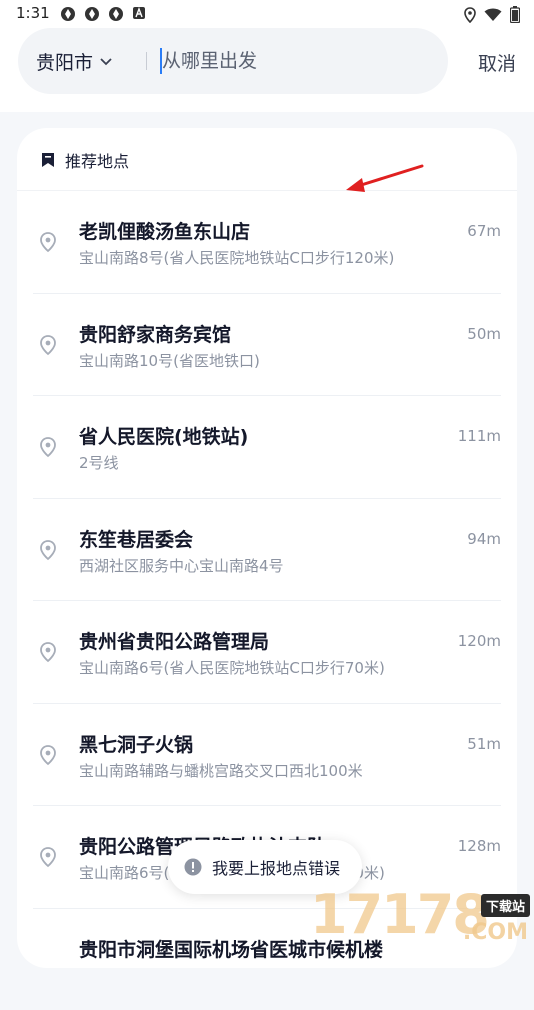 This screenshot has height=1010, width=534. I want to click on list-item: 老凯俚酸汤鱼东山店 宝山南路8号(省人民医院地铁站C口步行120米) 67m, so click(267, 241).